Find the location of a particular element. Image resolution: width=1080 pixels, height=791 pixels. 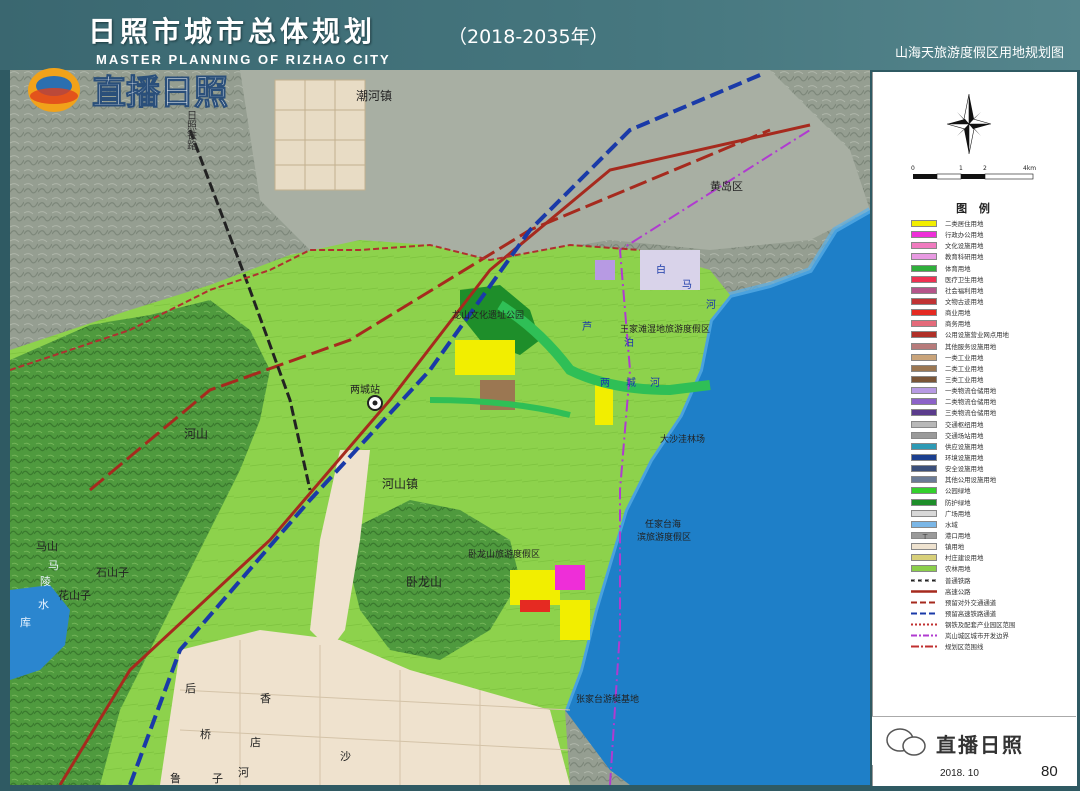

legend-label: 农林用地 is located at coordinates (958, 569).